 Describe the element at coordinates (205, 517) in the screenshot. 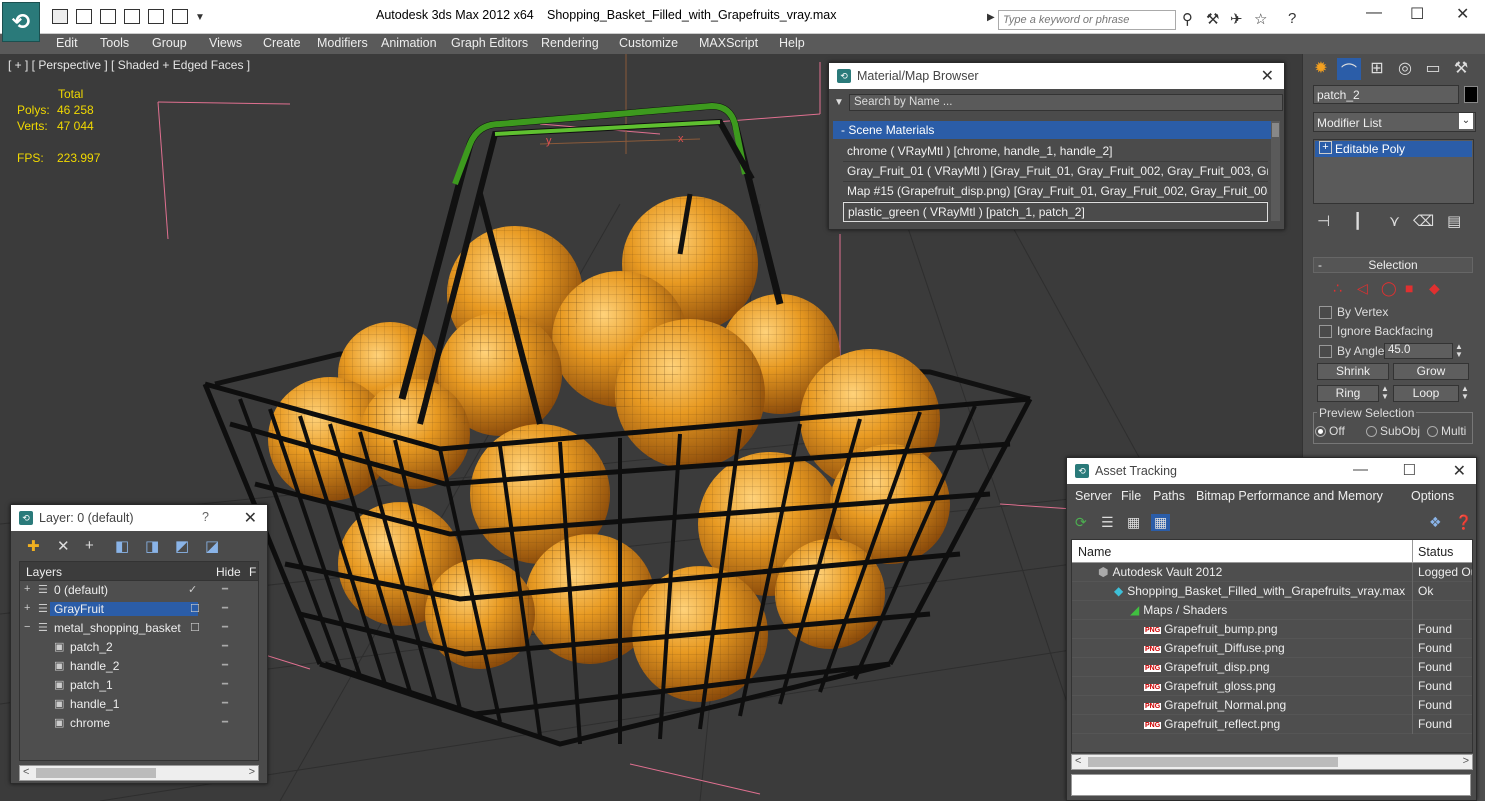

I see `help-icon: ?` at that location.